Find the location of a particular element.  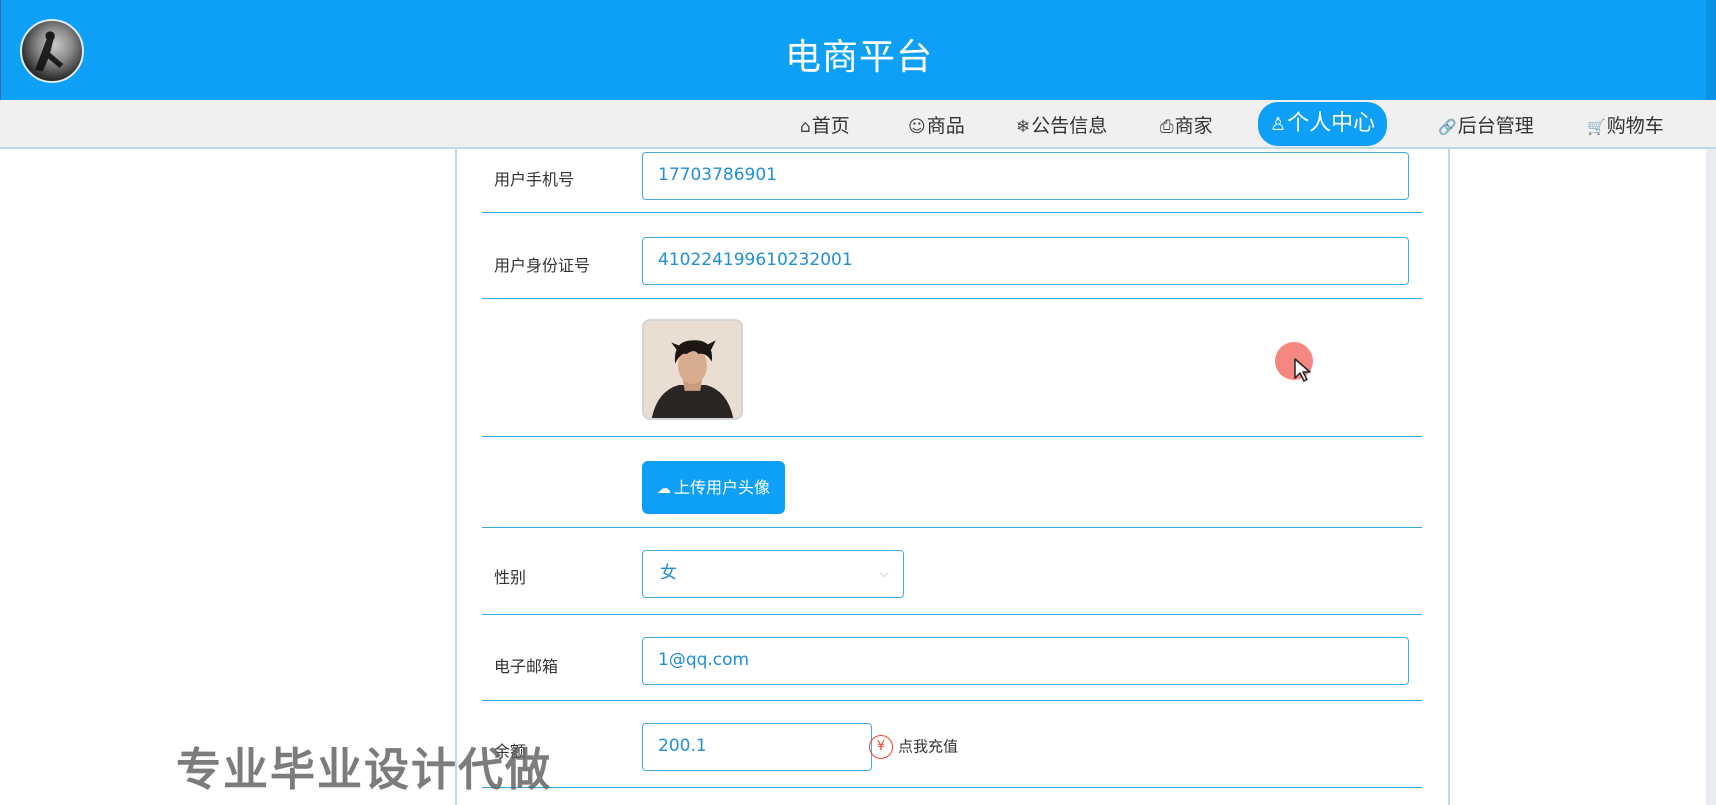

balance-input: 200.1 is located at coordinates (757, 747).